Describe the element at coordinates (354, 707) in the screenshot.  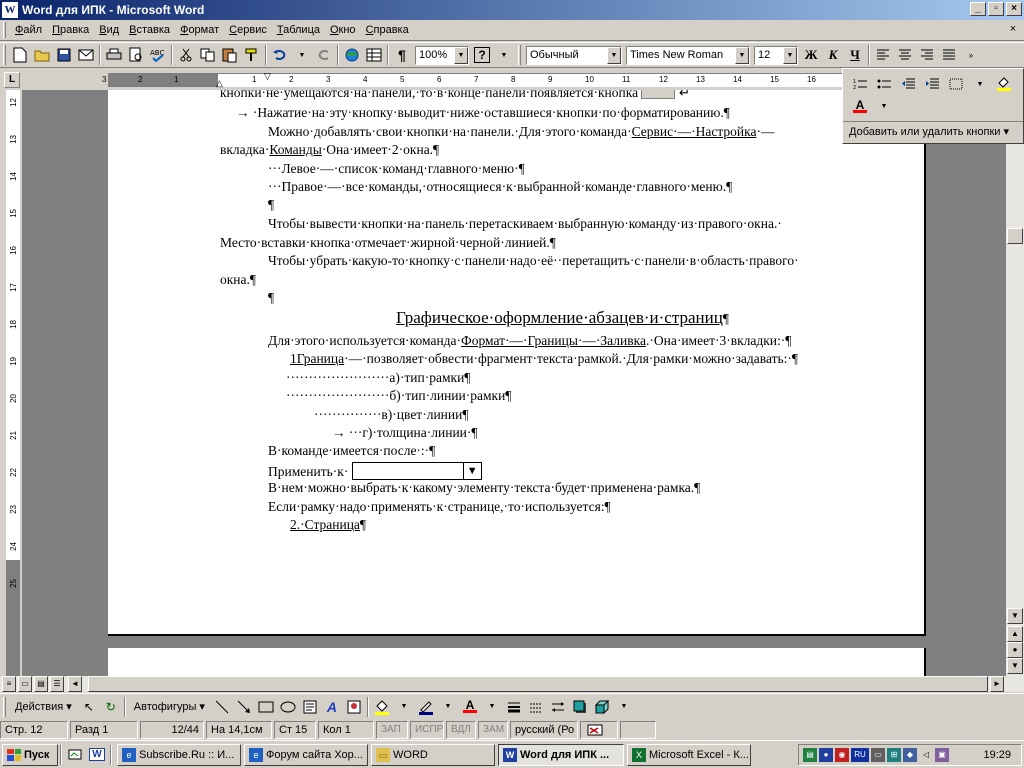
I see `clip-art-button` at that location.